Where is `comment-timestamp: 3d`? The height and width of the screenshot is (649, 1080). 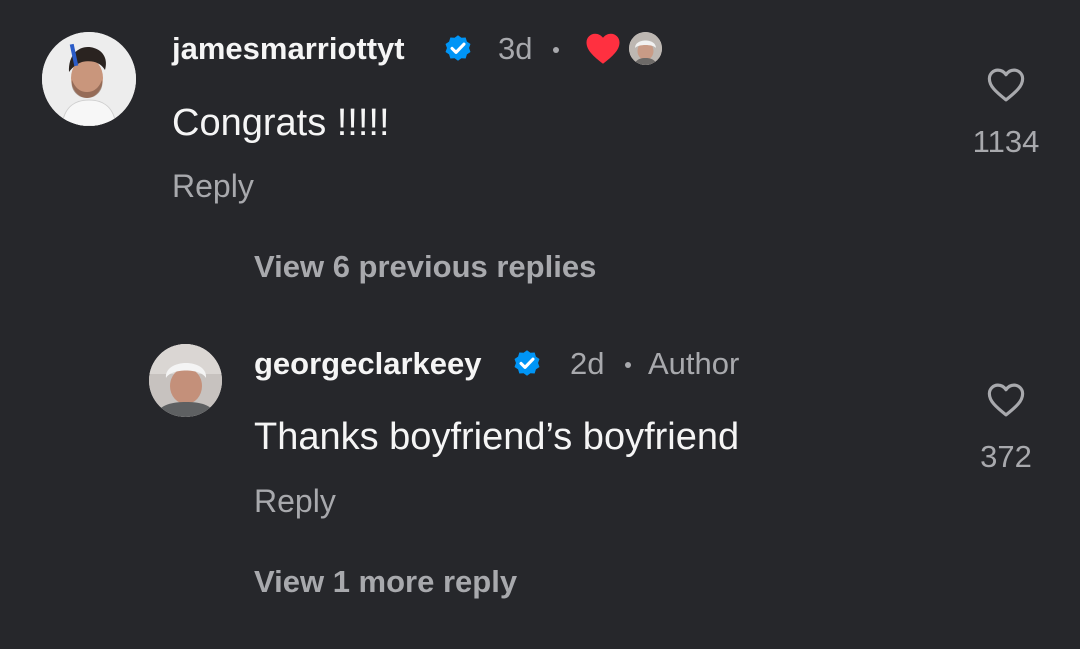 comment-timestamp: 3d is located at coordinates (515, 48).